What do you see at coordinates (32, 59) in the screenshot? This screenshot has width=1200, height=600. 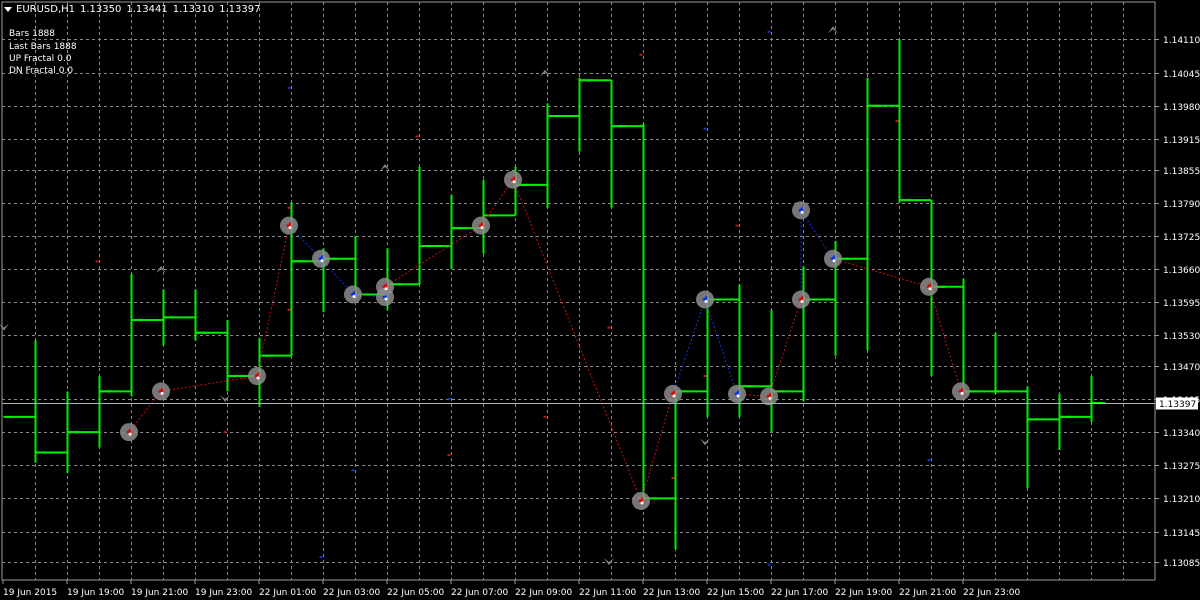 I see `stat-label: UP Fractal` at bounding box center [32, 59].